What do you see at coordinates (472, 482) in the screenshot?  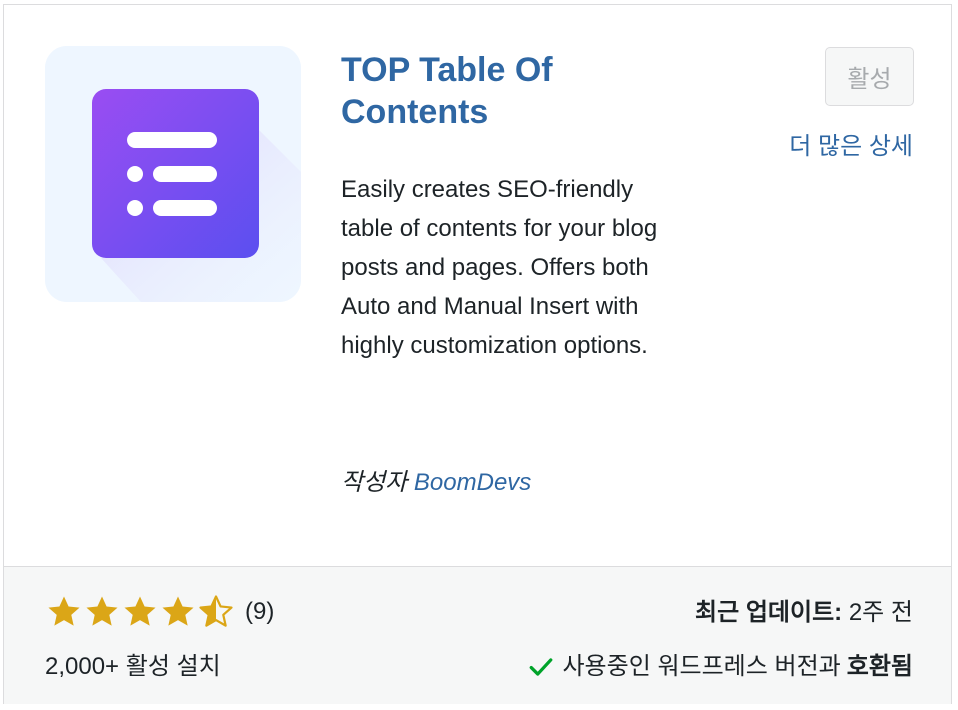 I see `author-link: BoomDevs` at bounding box center [472, 482].